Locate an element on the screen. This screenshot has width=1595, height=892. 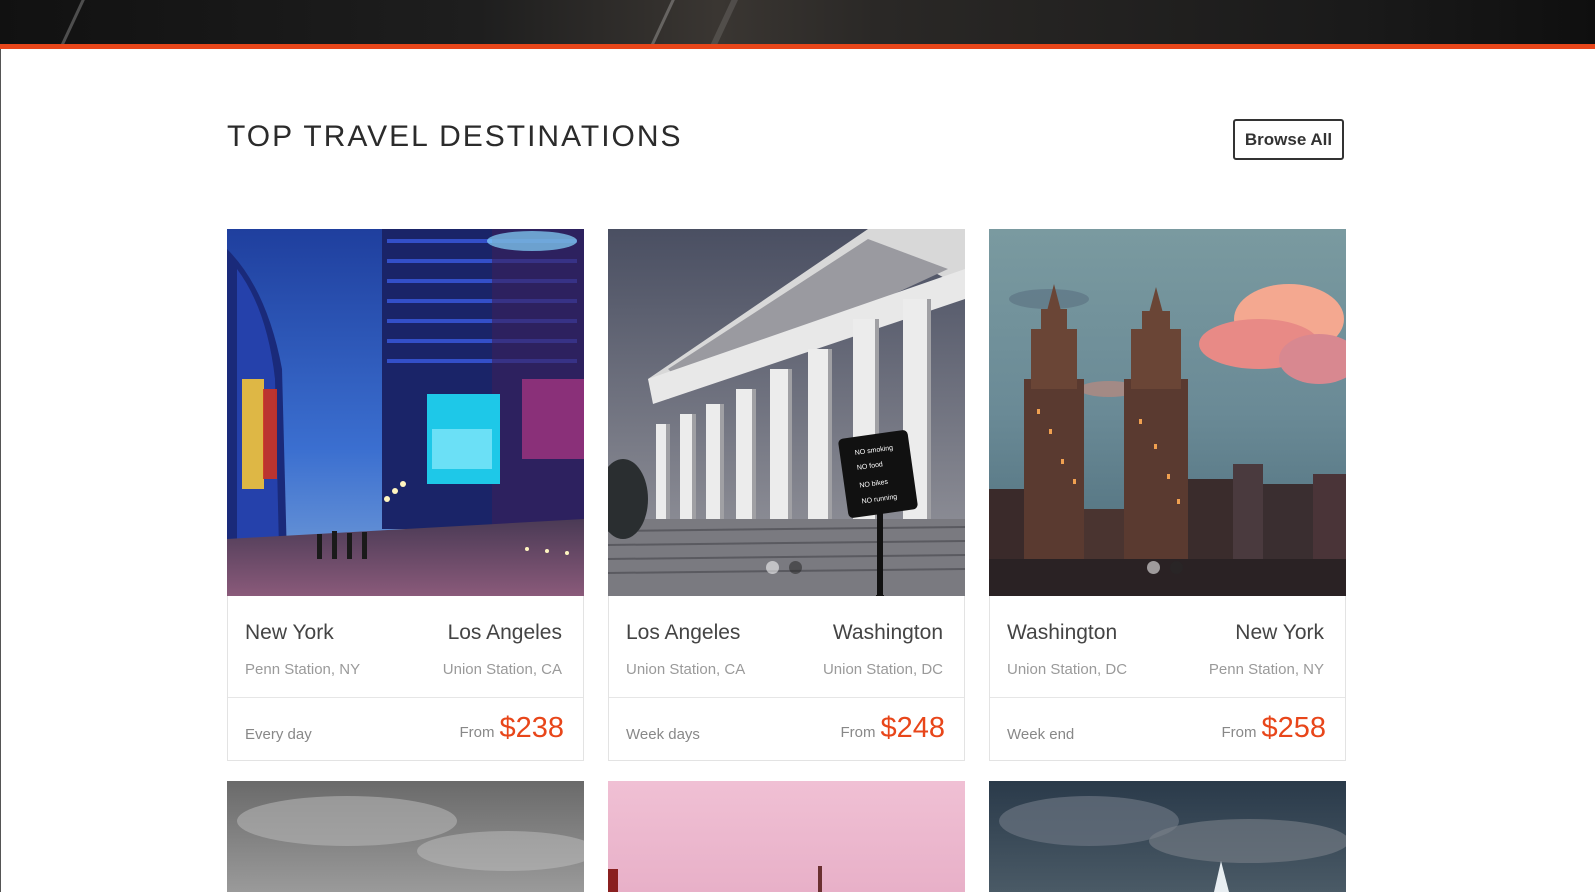
columned-monument-photo: NO smoking NO food NO bikes NO running is located at coordinates (786, 412).